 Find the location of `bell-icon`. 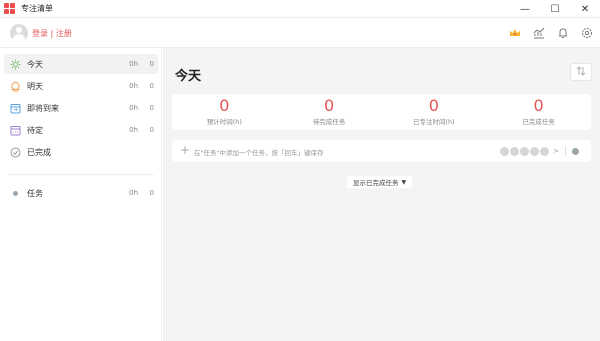

bell-icon is located at coordinates (563, 33).